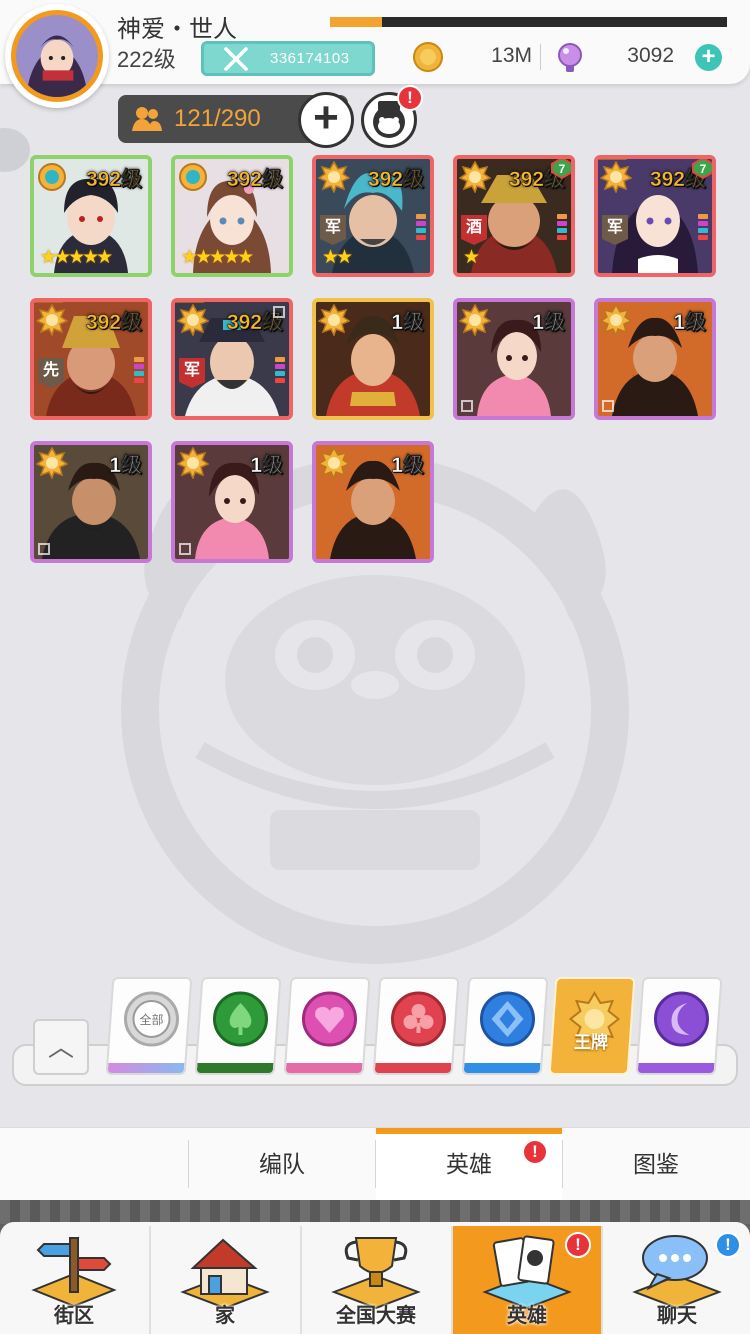 The width and height of the screenshot is (750, 1334). What do you see at coordinates (708, 57) in the screenshot?
I see `buy-gems-button: +` at bounding box center [708, 57].